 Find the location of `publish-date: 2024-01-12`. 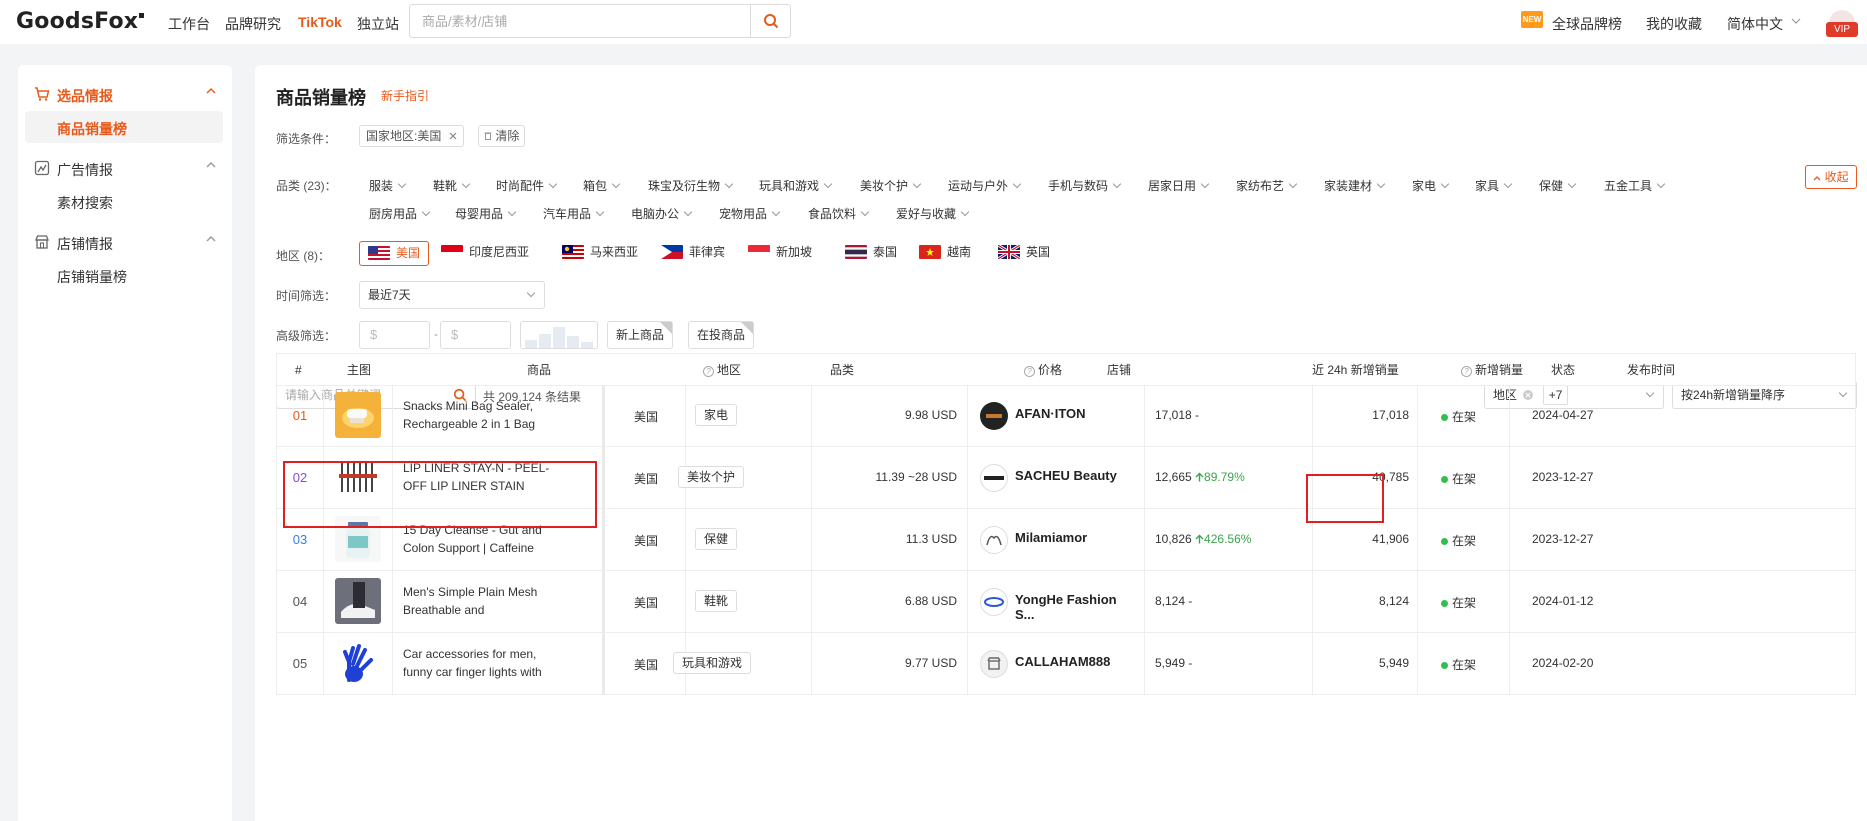

publish-date: 2024-01-12 is located at coordinates (1563, 601).